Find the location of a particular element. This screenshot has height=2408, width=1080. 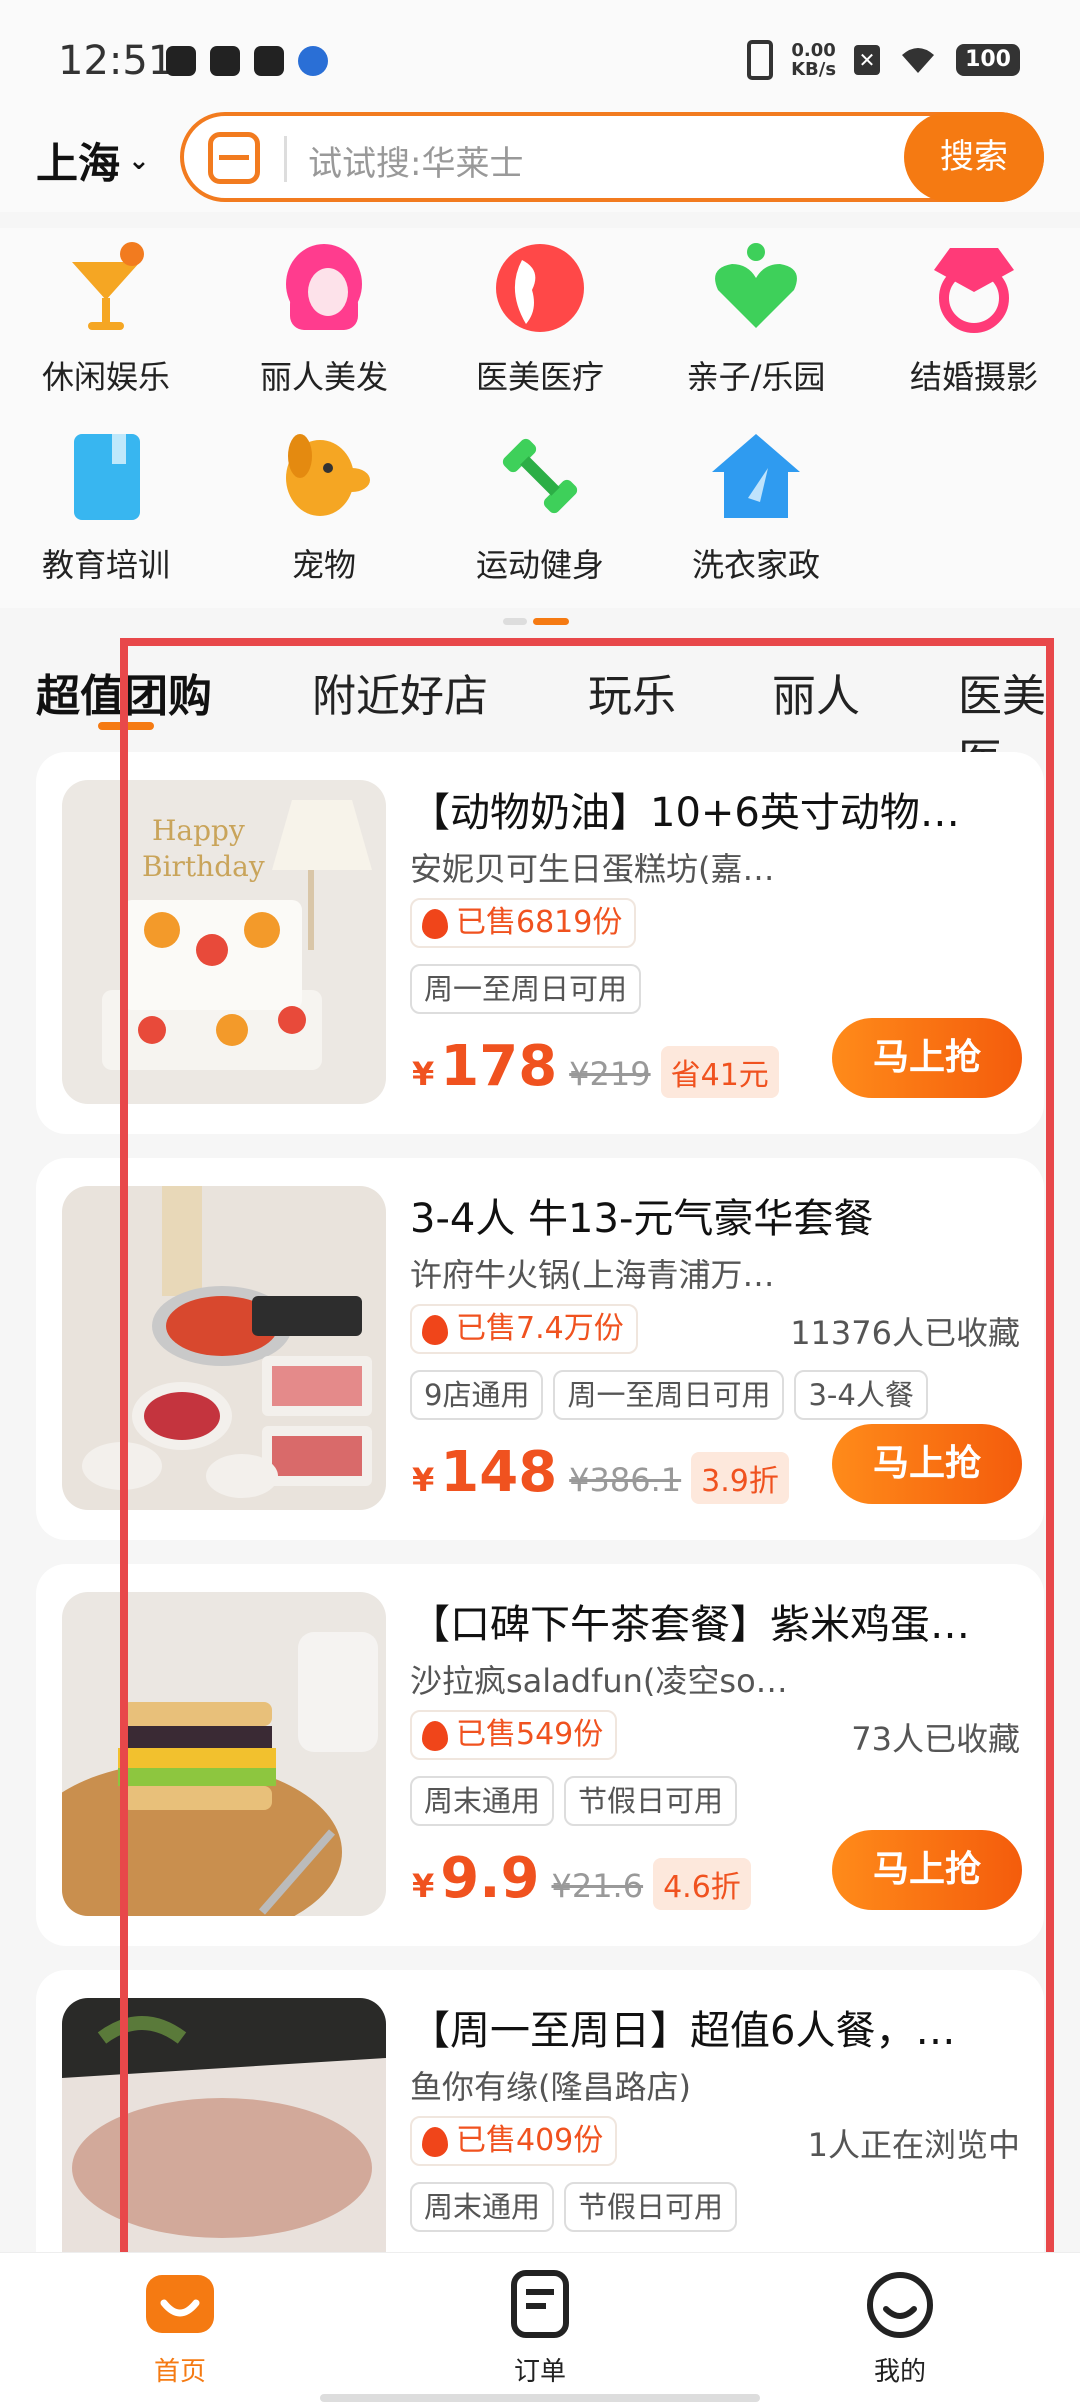

page-indicator is located at coordinates (536, 621).